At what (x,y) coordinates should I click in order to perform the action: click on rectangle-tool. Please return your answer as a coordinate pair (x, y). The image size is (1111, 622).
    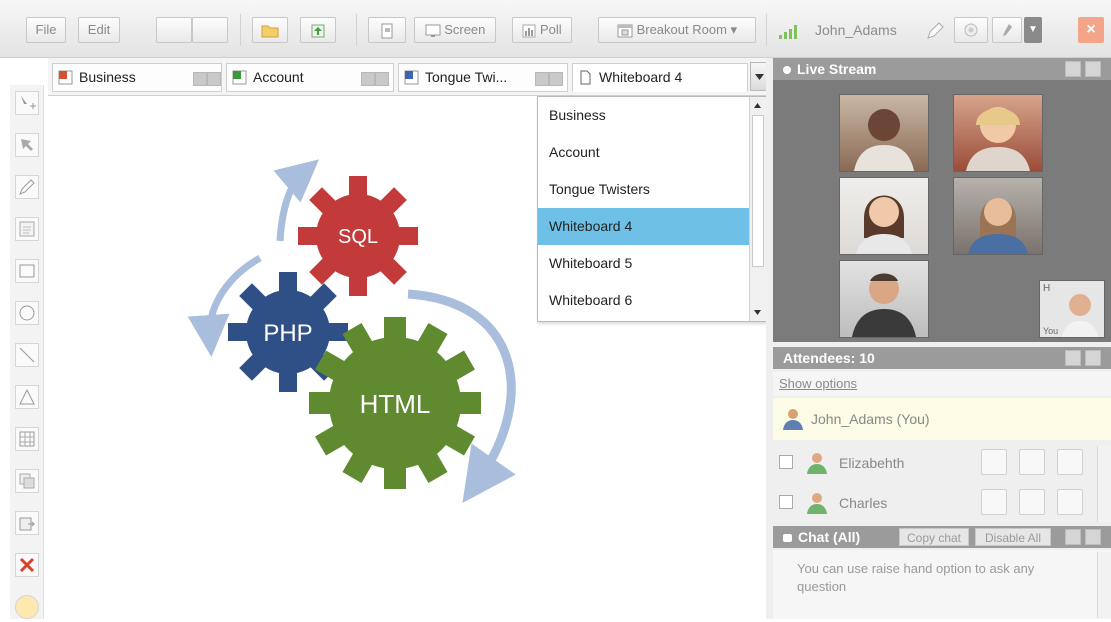
    Looking at the image, I should click on (27, 271).